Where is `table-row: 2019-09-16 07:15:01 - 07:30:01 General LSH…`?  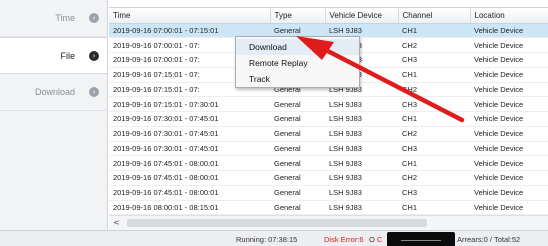
table-row: 2019-09-16 07:15:01 - 07:30:01 General LSH… is located at coordinates (328, 104).